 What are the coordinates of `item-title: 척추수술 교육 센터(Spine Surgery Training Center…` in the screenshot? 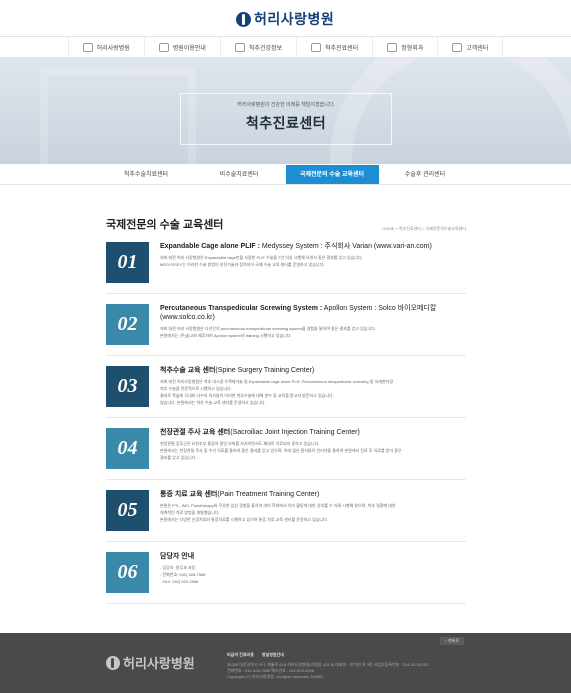 It's located at (313, 370).